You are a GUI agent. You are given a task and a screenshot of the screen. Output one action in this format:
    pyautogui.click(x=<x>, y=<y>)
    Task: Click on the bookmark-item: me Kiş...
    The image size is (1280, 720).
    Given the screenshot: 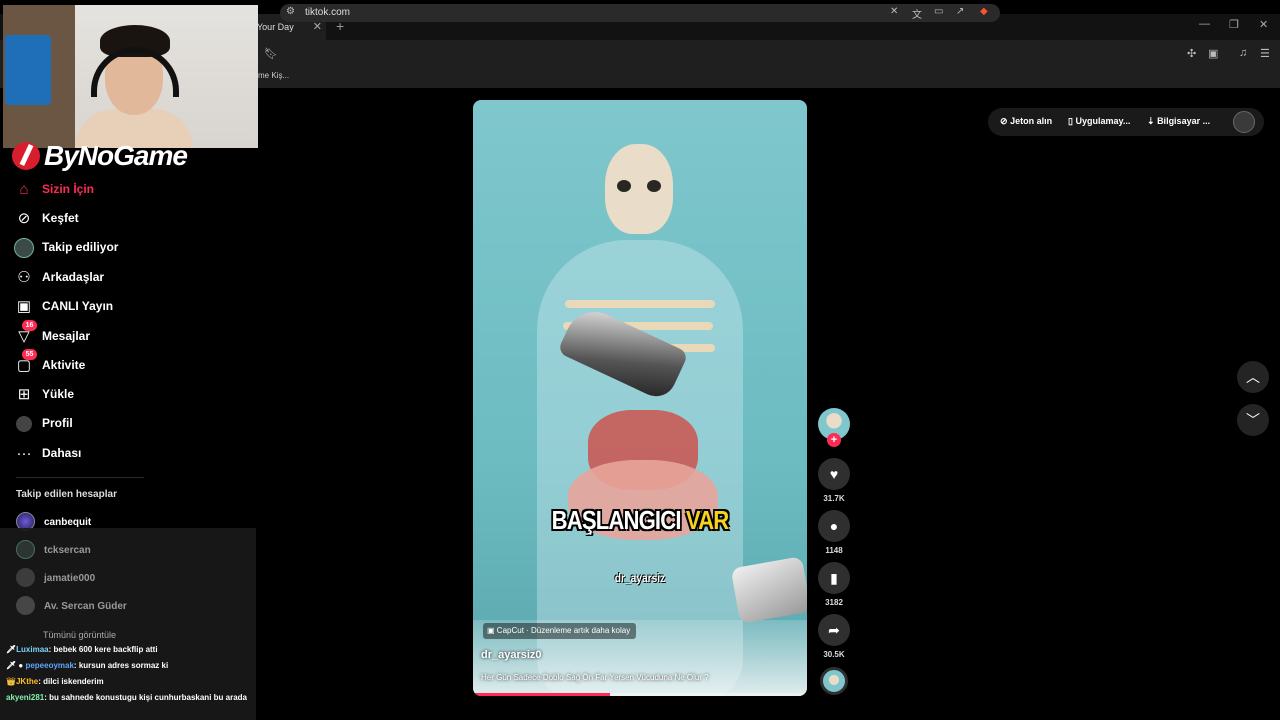 What is the action you would take?
    pyautogui.click(x=273, y=75)
    